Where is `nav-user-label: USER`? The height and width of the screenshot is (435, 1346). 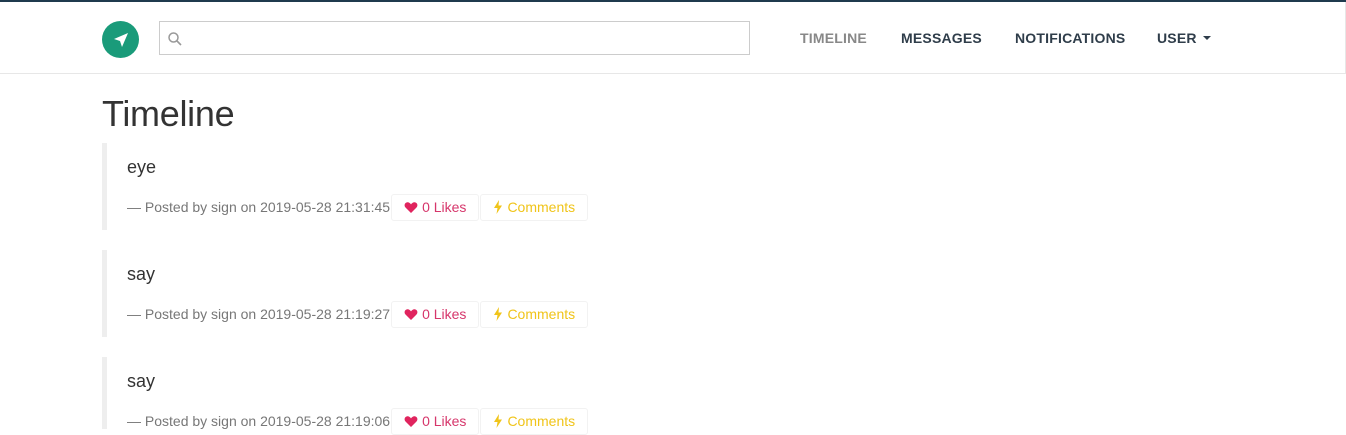 nav-user-label: USER is located at coordinates (1177, 38).